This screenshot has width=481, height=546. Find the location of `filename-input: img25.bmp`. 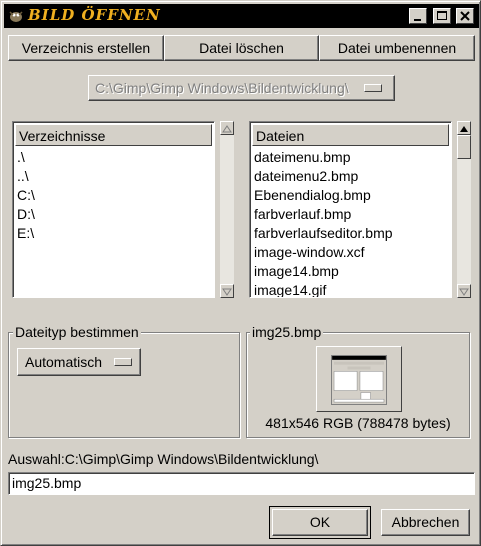

filename-input: img25.bmp is located at coordinates (241, 483).